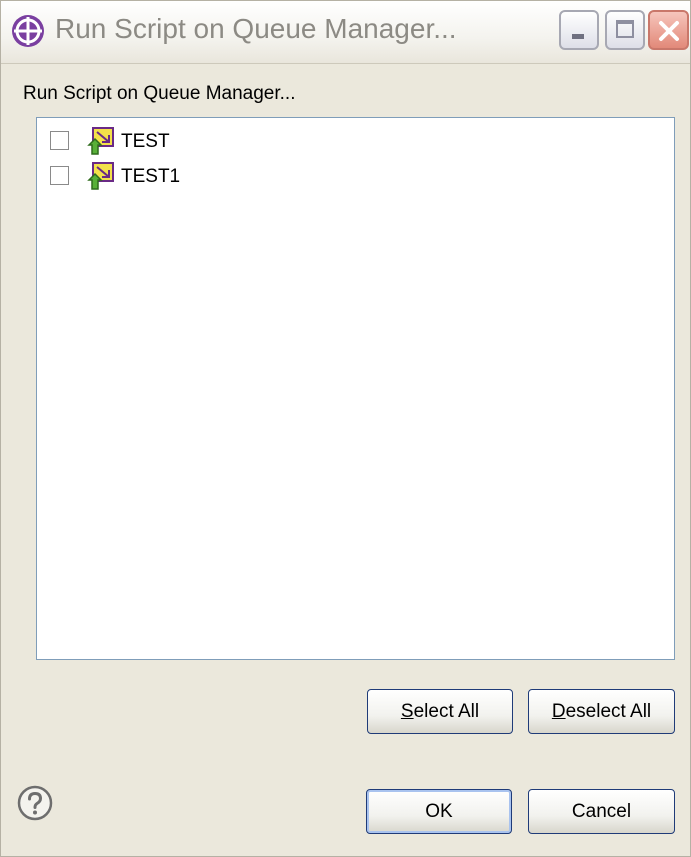 This screenshot has height=857, width=691. I want to click on list-item-label: TEST, so click(145, 141).